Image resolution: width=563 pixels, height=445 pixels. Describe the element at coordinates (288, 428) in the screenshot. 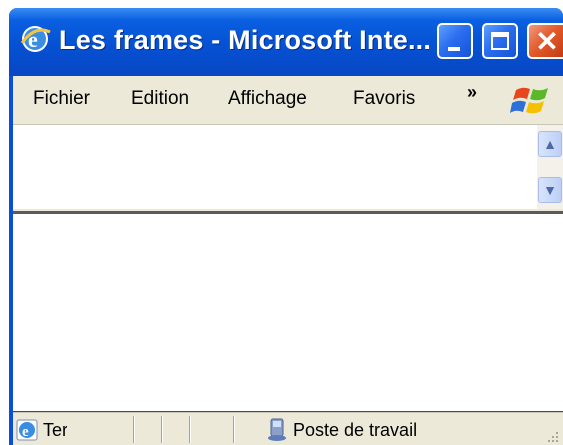

I see `status-bar: e Ter Poste de travail` at that location.